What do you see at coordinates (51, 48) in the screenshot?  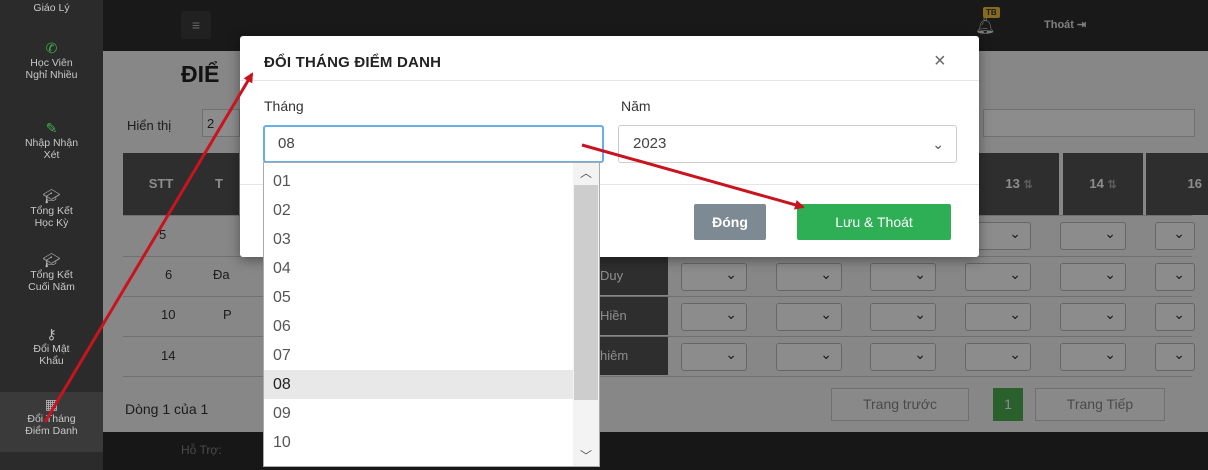 I see `phone-icon: ✆` at bounding box center [51, 48].